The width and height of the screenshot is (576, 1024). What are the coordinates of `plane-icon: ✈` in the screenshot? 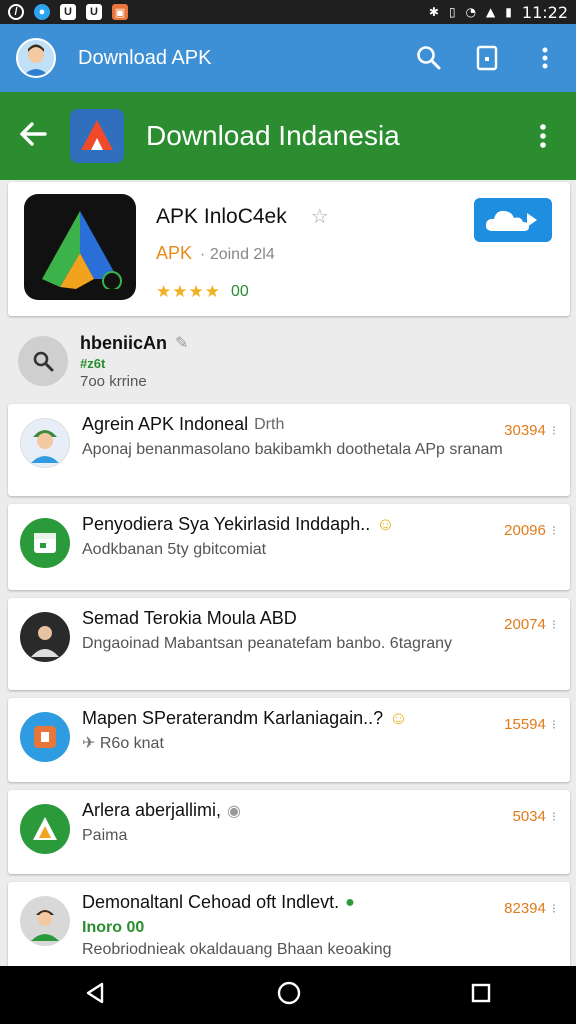 It's located at (89, 743).